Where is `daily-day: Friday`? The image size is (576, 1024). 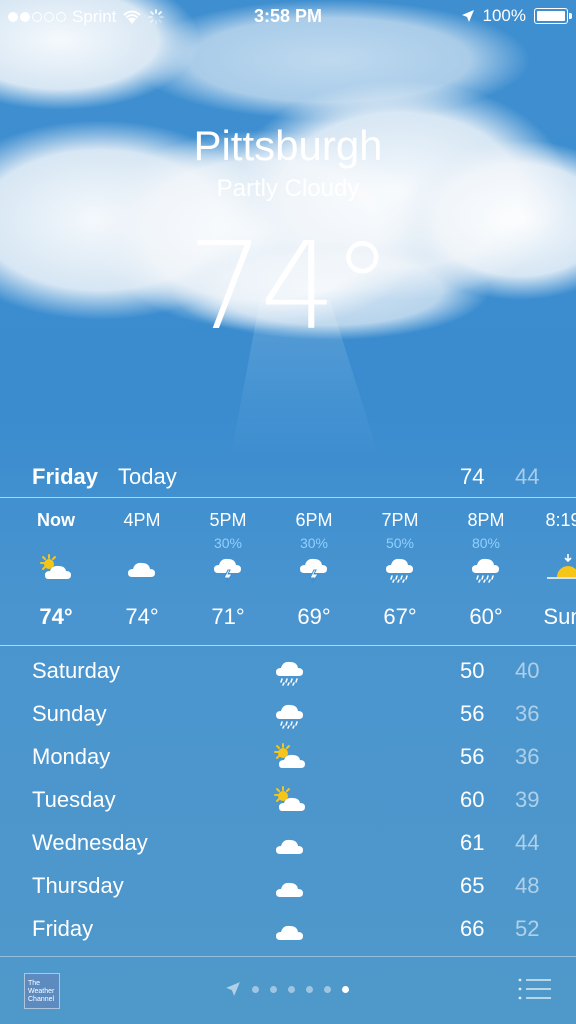
daily-day: Friday is located at coordinates (63, 928).